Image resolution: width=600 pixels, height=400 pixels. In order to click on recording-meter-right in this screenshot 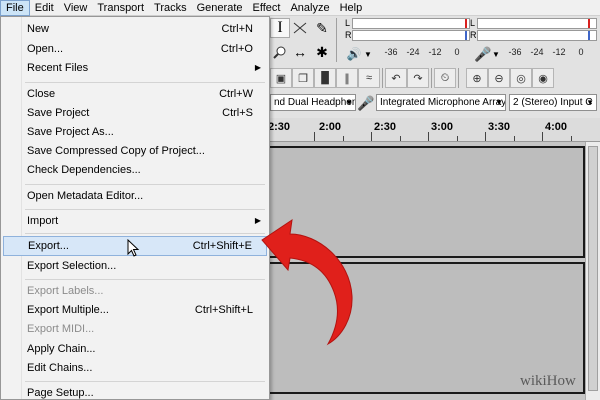, I will do `click(411, 35)`.